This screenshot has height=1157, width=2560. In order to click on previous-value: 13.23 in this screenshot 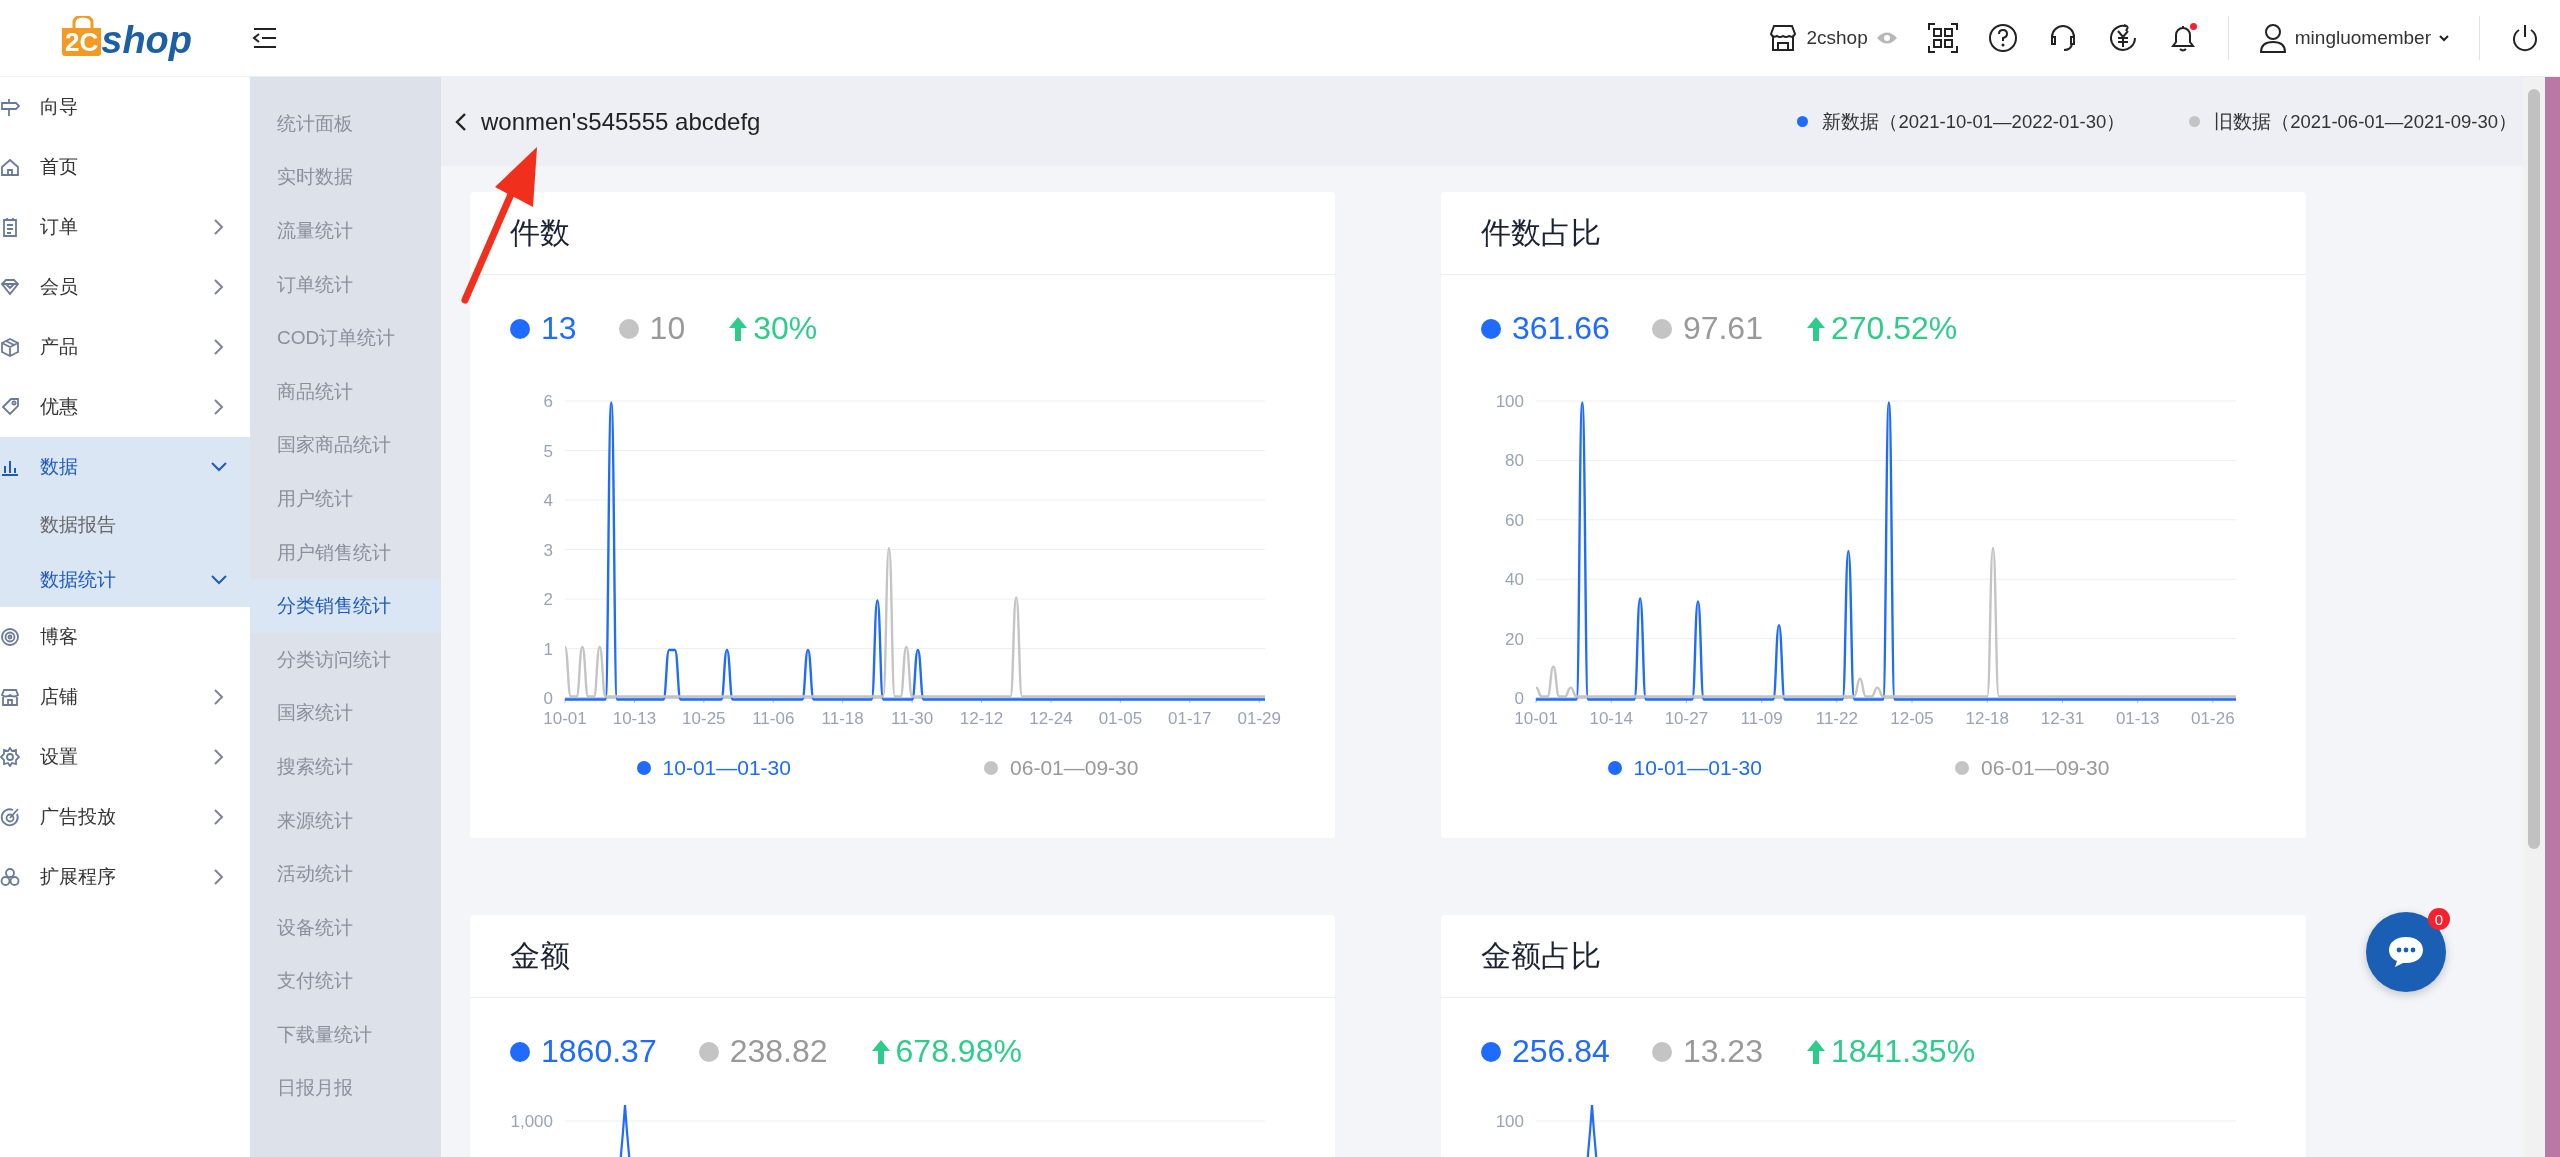, I will do `click(1722, 1051)`.